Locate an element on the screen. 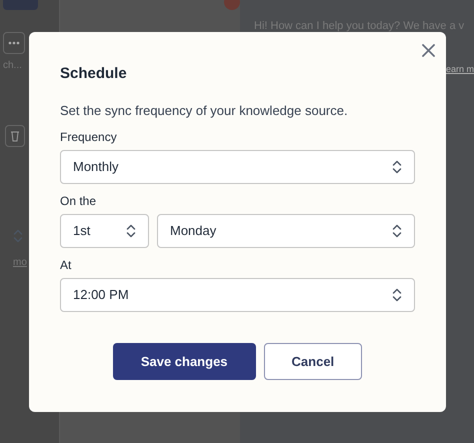  more-icon is located at coordinates (14, 43).